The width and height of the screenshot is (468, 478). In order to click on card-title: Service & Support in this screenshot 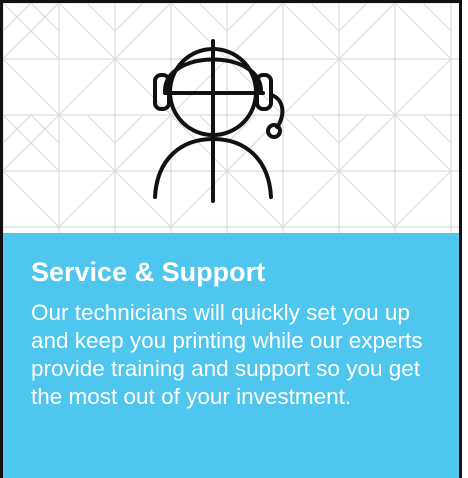, I will do `click(148, 272)`.